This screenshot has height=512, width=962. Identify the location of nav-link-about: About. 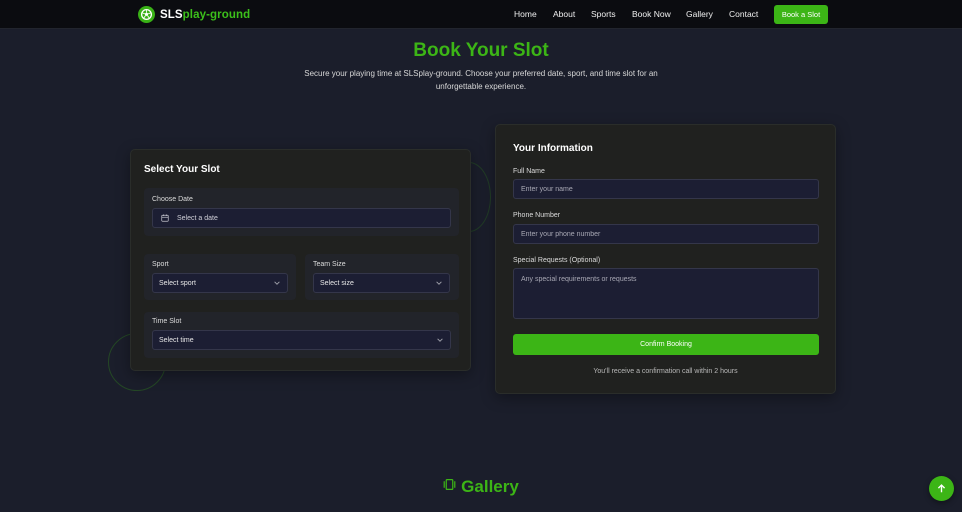
(564, 14).